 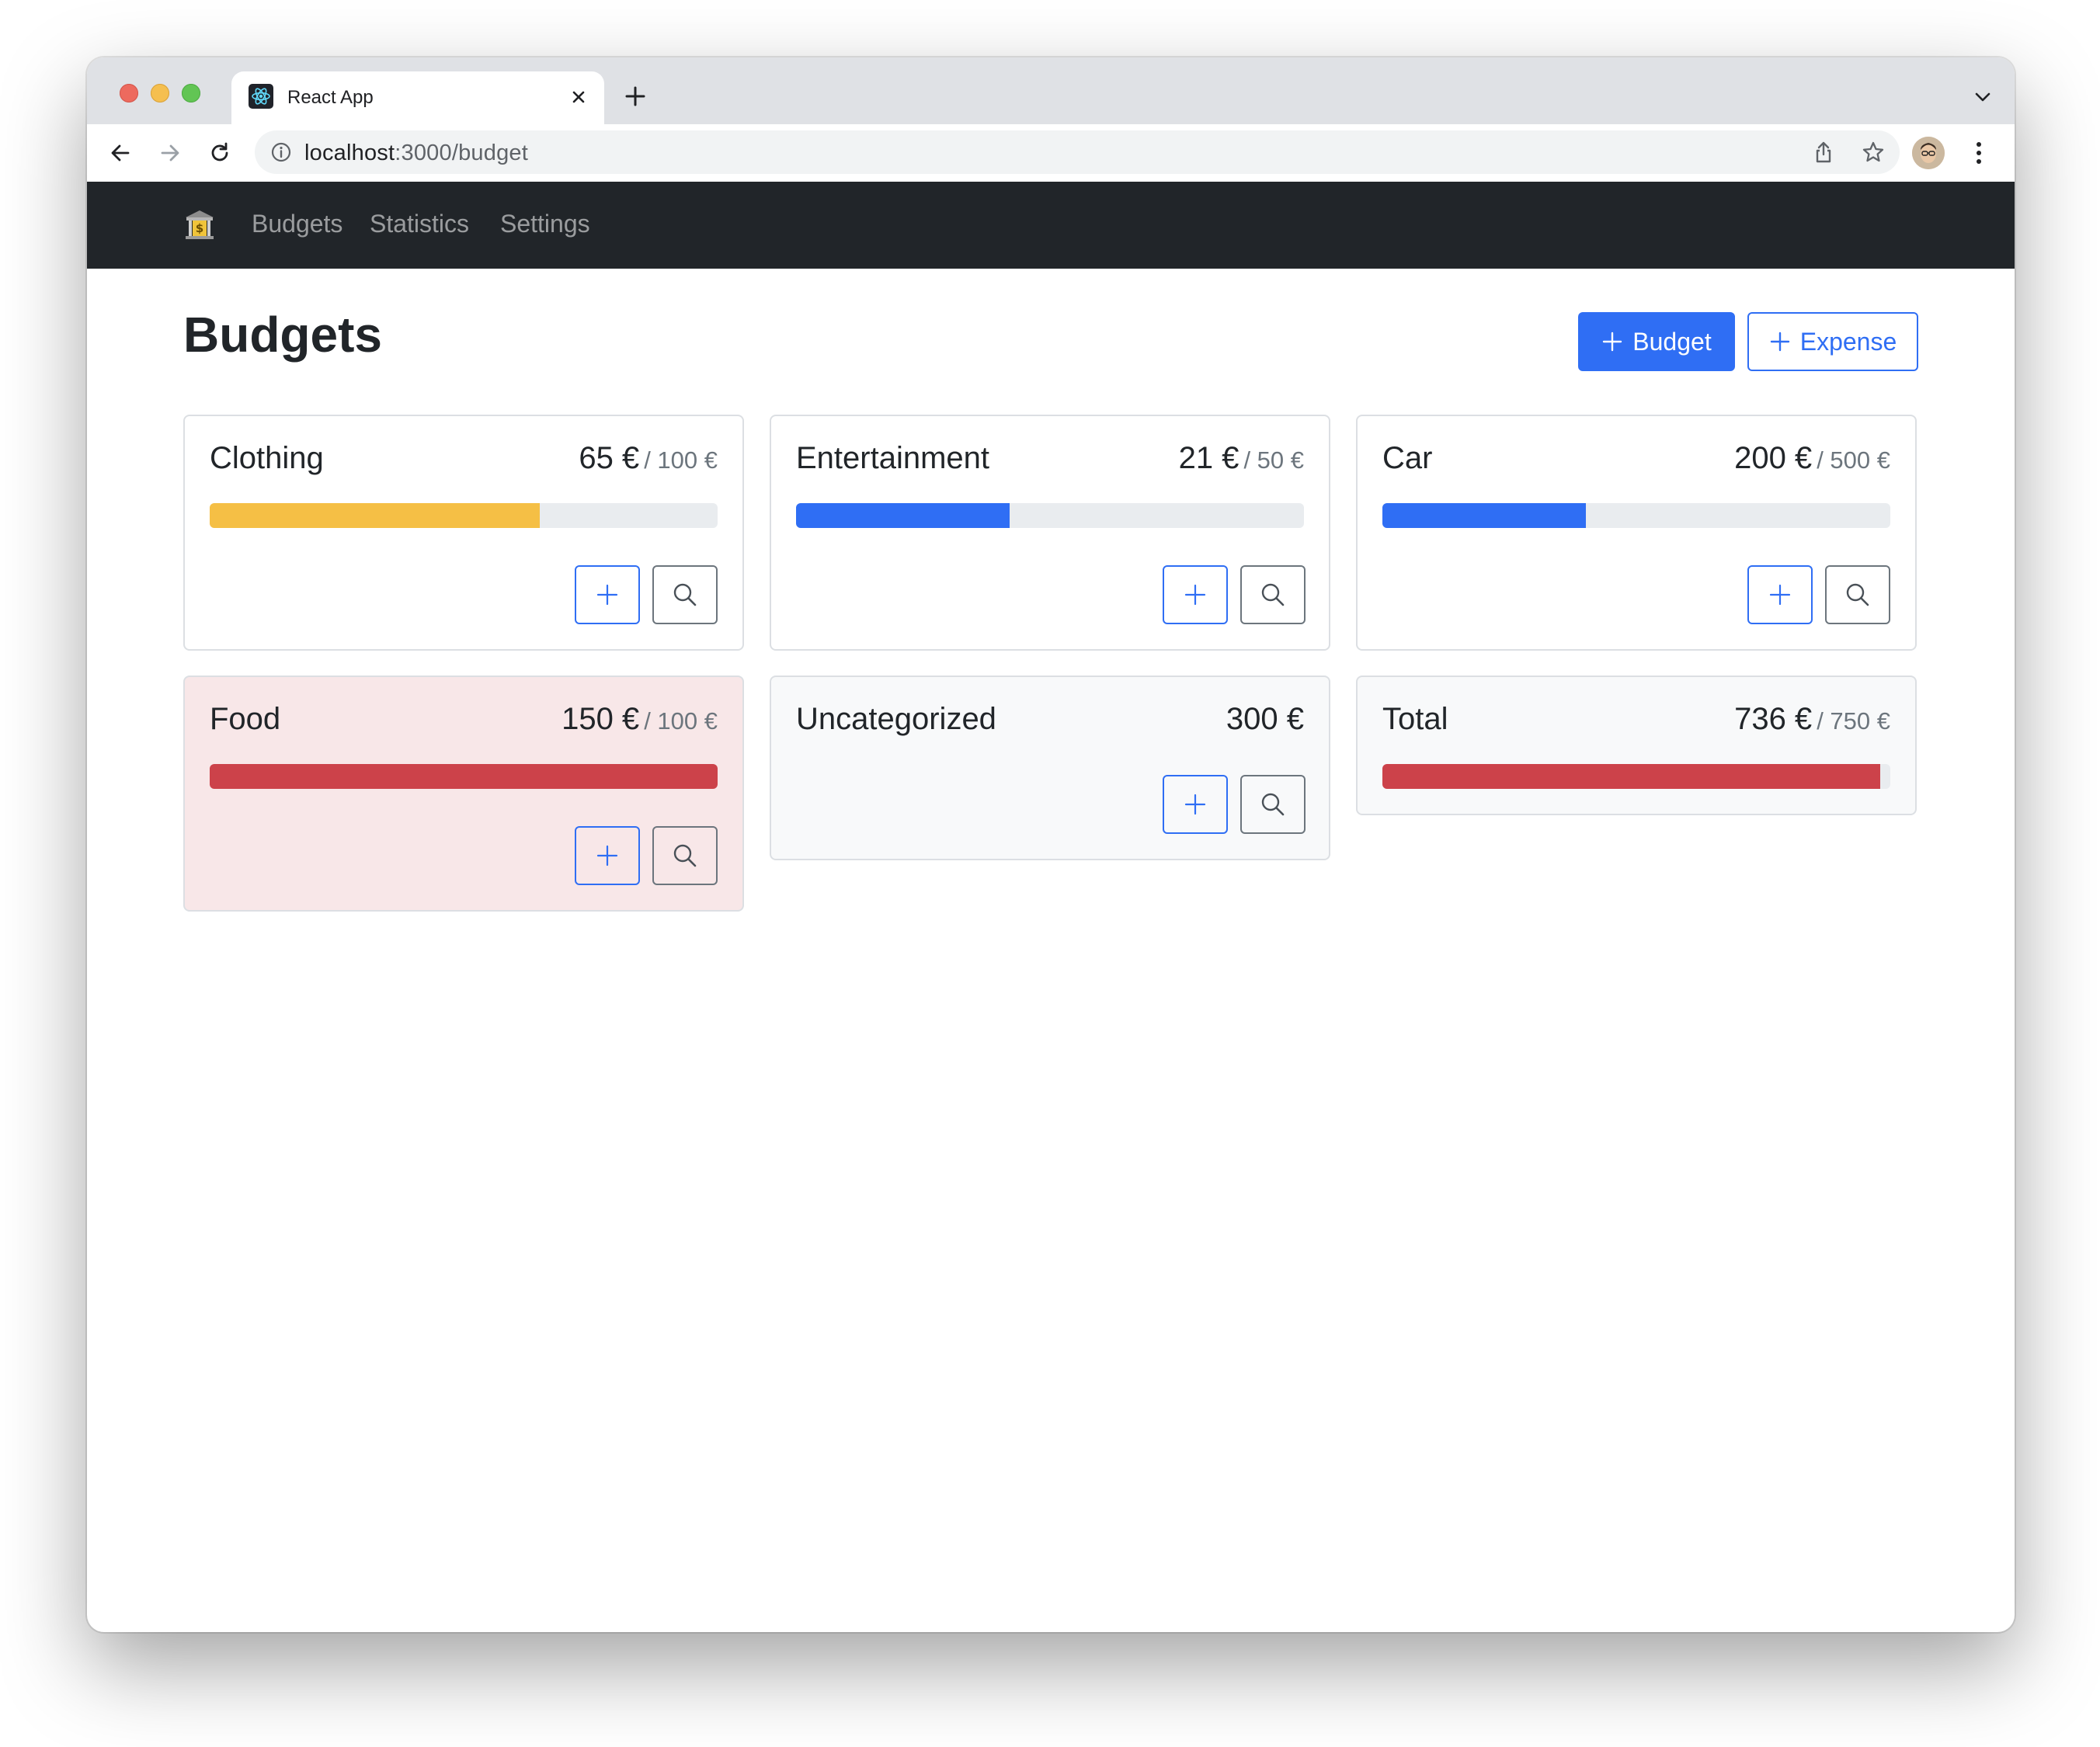 What do you see at coordinates (1077, 152) in the screenshot?
I see `address-bar: localhost:3000/budget` at bounding box center [1077, 152].